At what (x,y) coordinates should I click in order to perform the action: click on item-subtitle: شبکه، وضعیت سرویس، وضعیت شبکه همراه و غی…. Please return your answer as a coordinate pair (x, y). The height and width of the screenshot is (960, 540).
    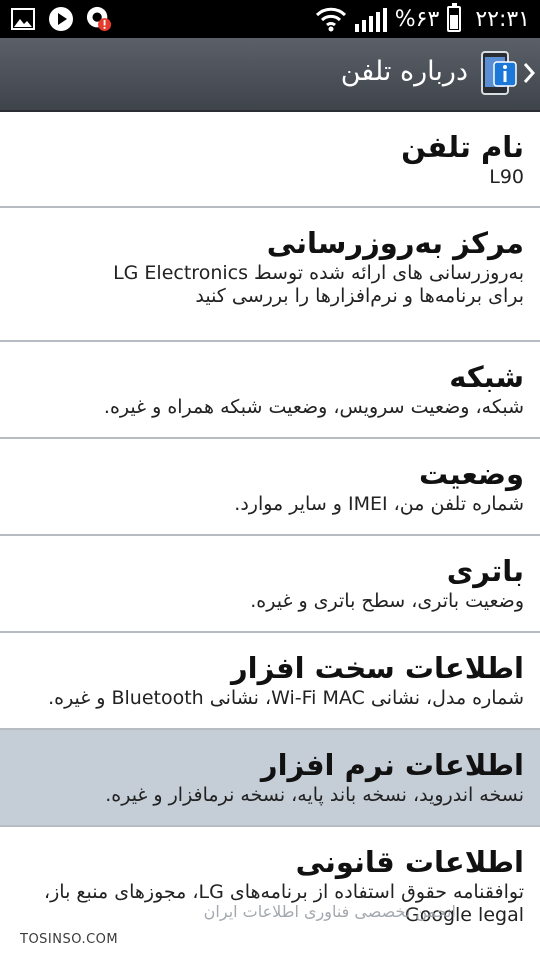
    Looking at the image, I should click on (313, 407).